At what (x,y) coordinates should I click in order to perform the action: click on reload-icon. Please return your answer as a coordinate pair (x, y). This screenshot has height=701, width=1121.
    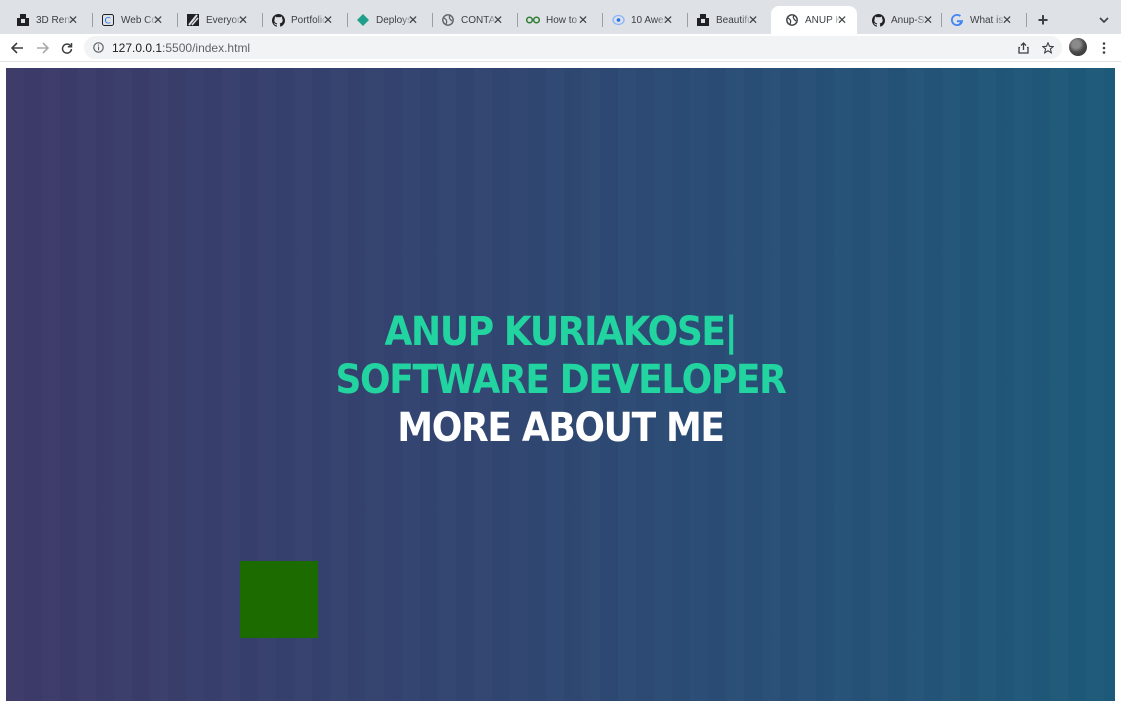
    Looking at the image, I should click on (67, 48).